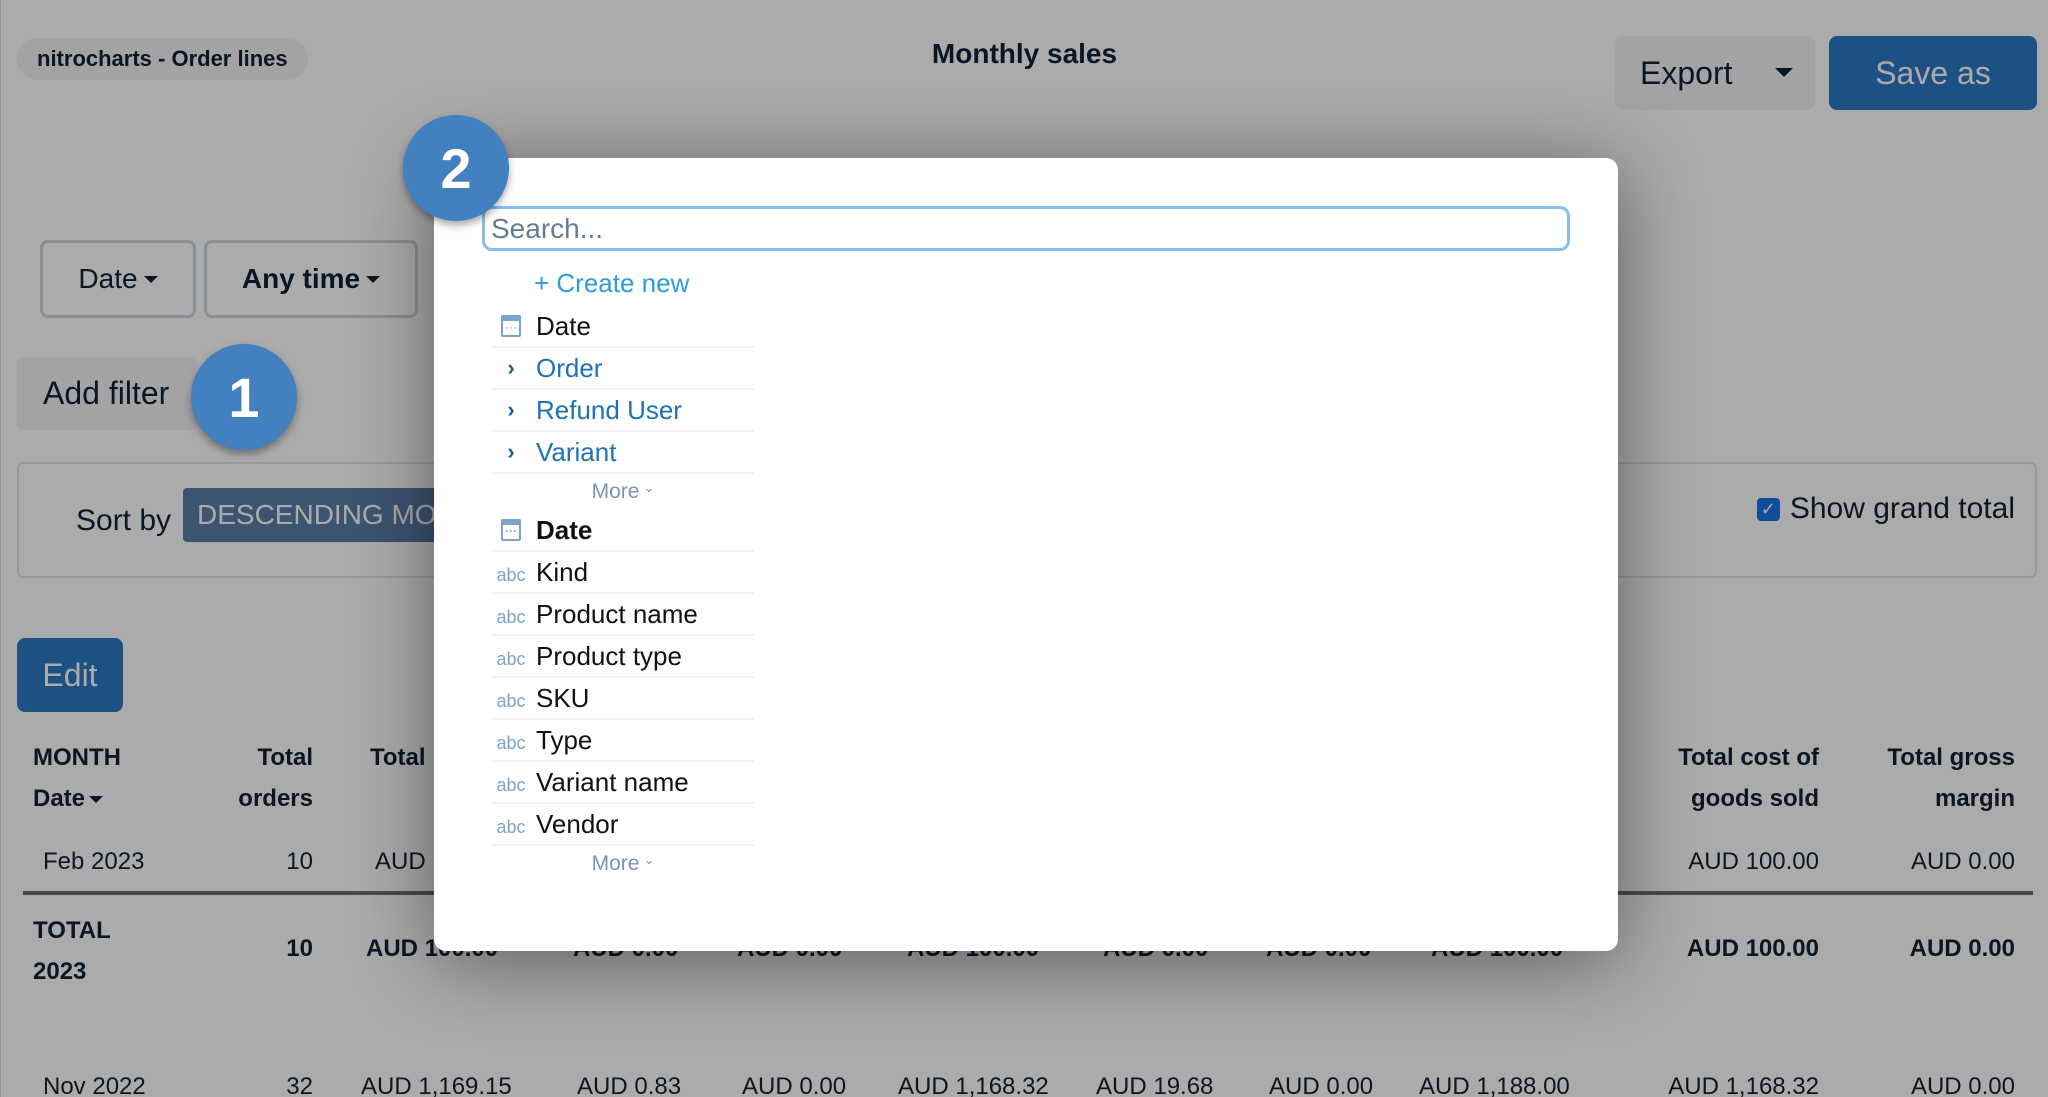  What do you see at coordinates (563, 697) in the screenshot?
I see `field-label: SKU` at bounding box center [563, 697].